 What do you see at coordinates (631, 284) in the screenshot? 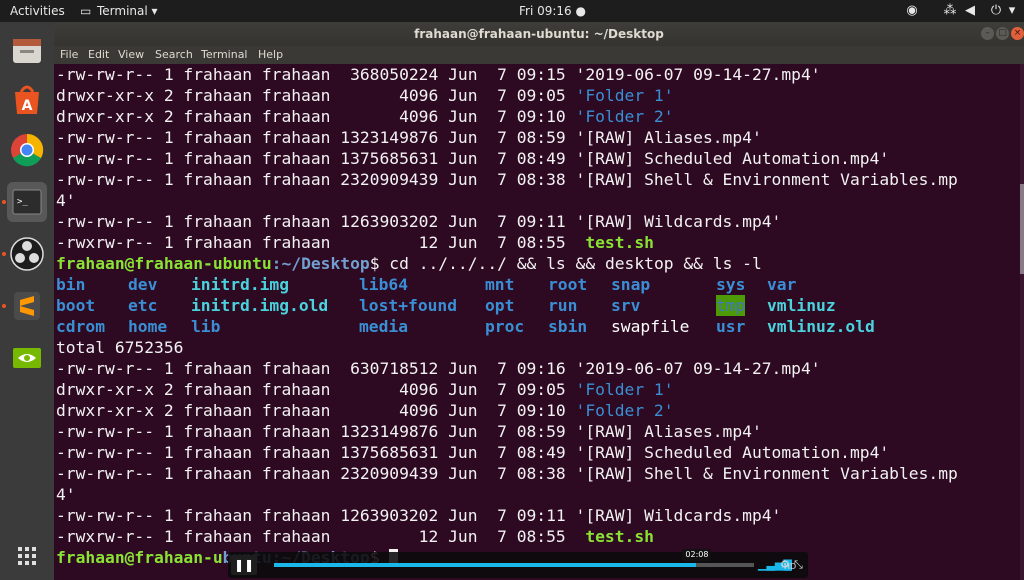
I see `ls-entry: snap` at bounding box center [631, 284].